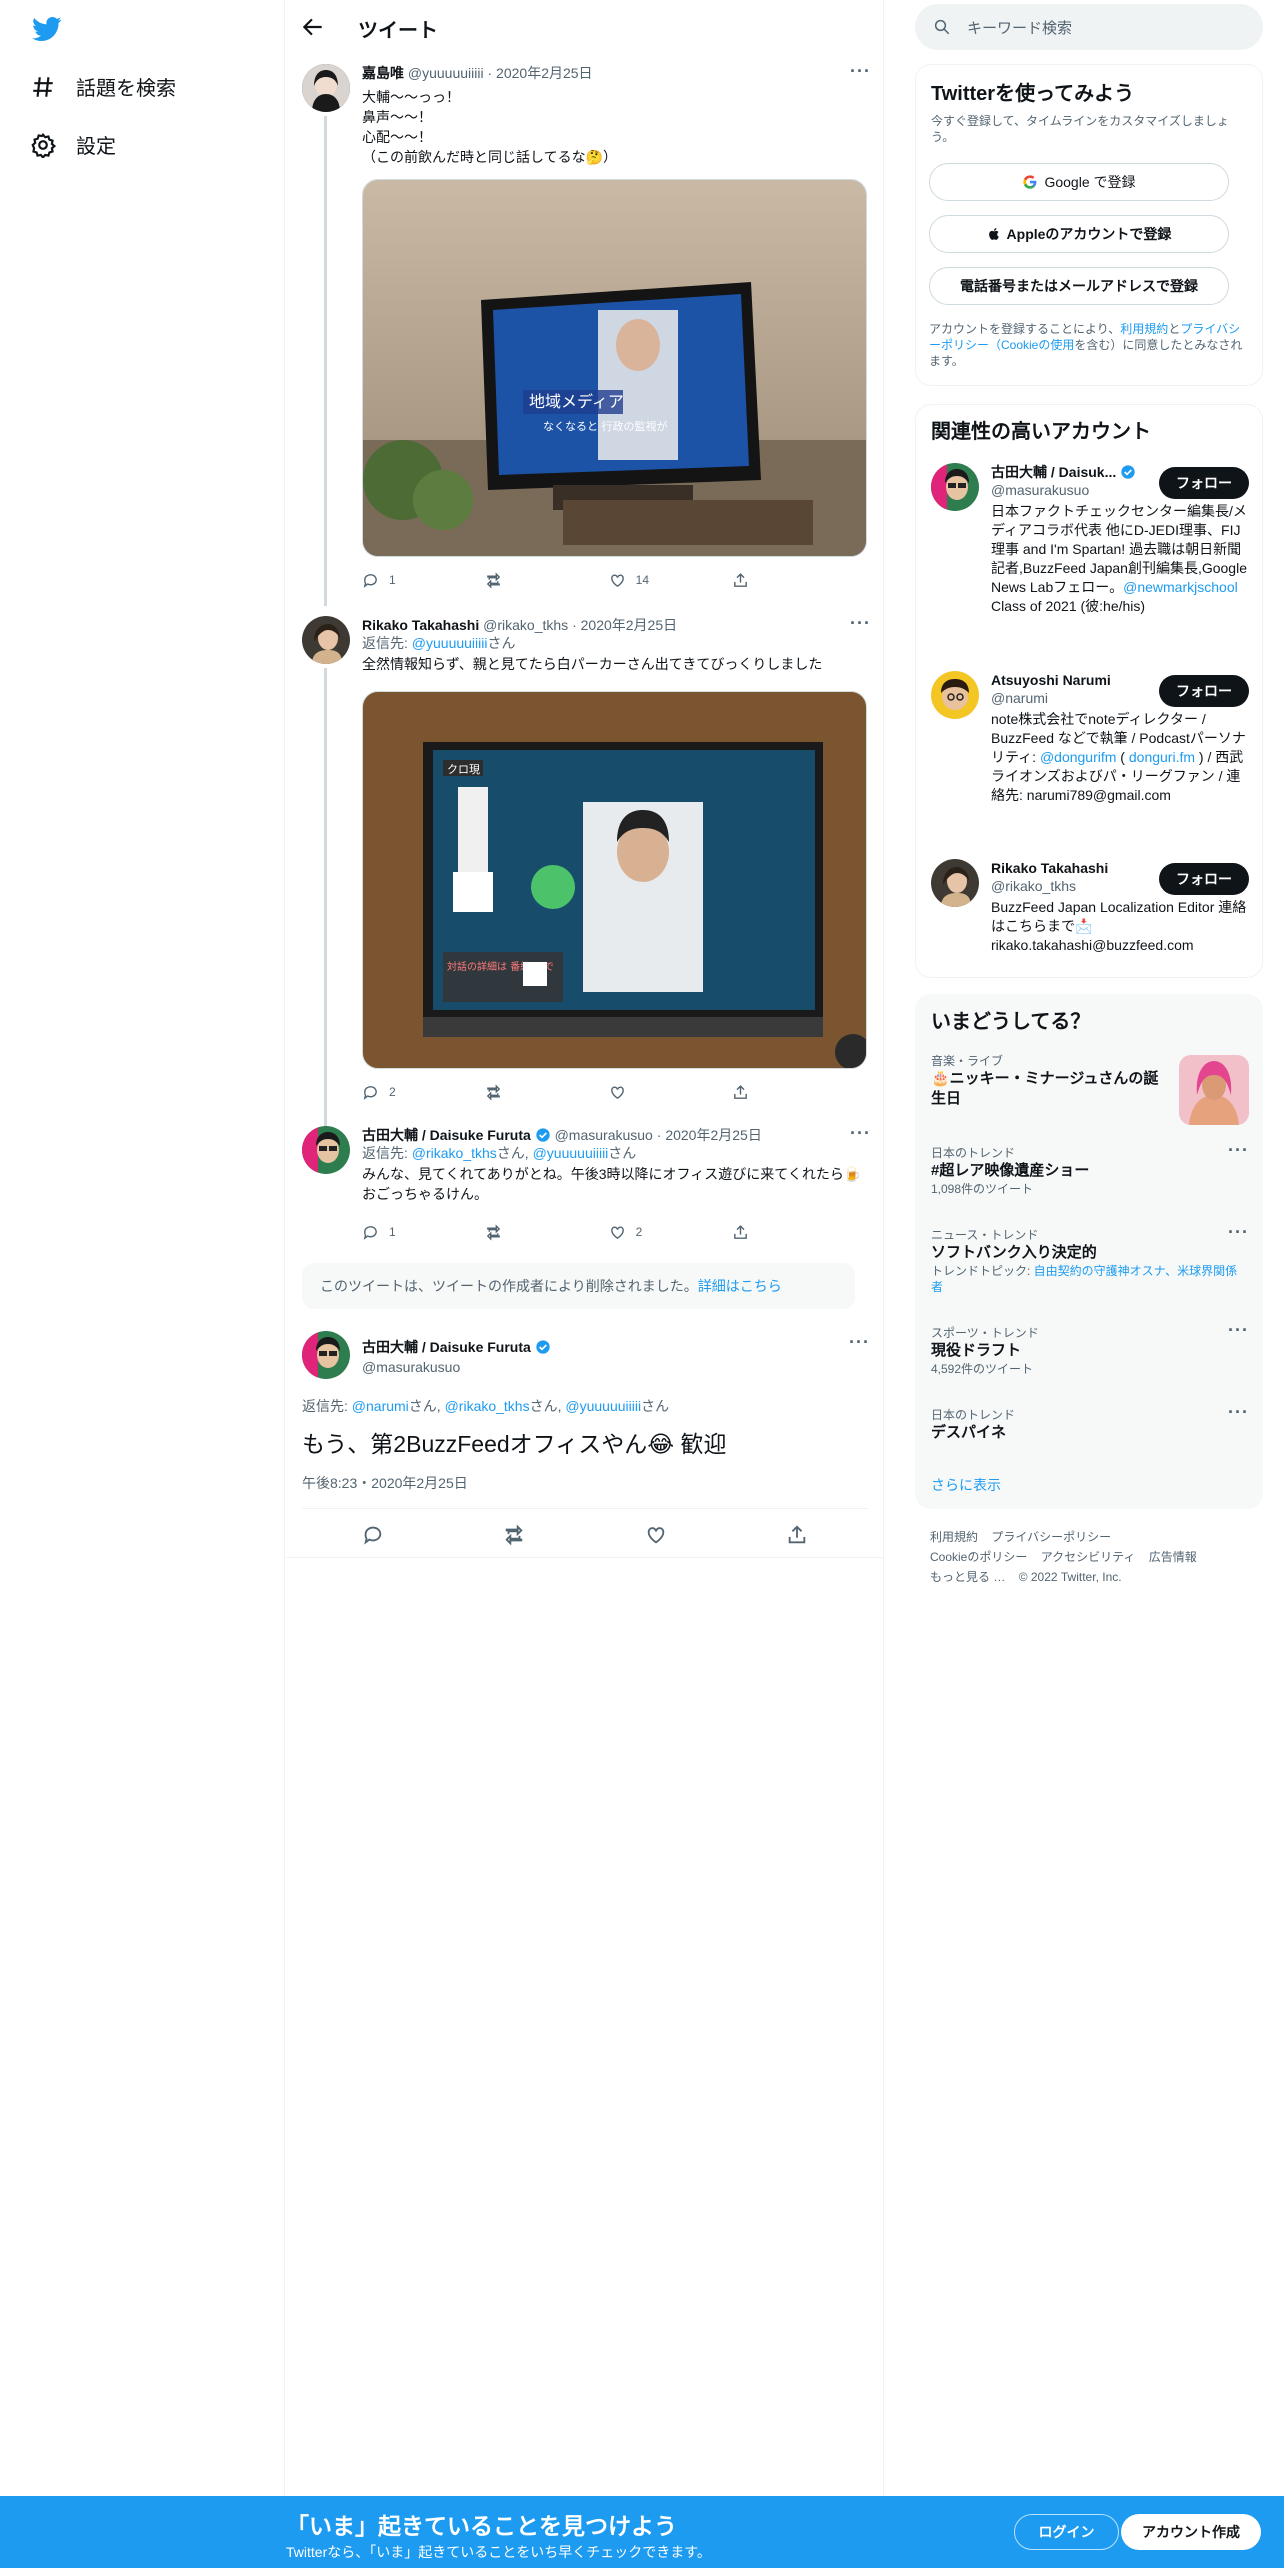  What do you see at coordinates (1089, 234) in the screenshot?
I see `apple-signup-label: Appleのアカウントで登録` at bounding box center [1089, 234].